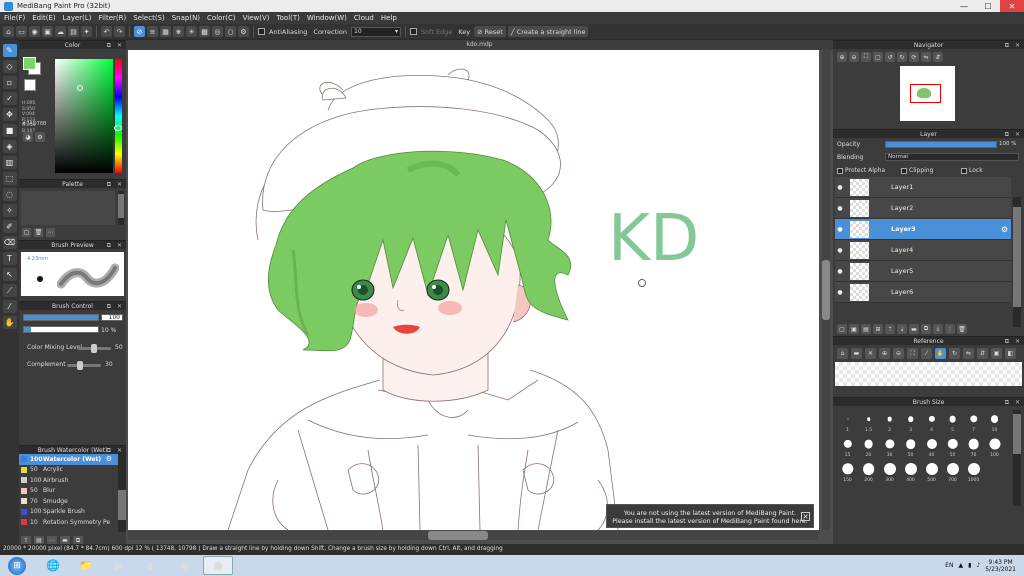 Image resolution: width=1024 pixels, height=576 pixels. What do you see at coordinates (414, 31) in the screenshot?
I see `soft-edge-checkbox` at bounding box center [414, 31].